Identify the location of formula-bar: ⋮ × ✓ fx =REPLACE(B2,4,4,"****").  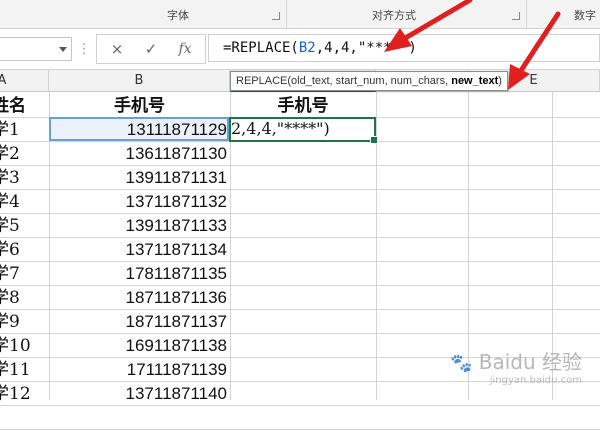
(300, 49).